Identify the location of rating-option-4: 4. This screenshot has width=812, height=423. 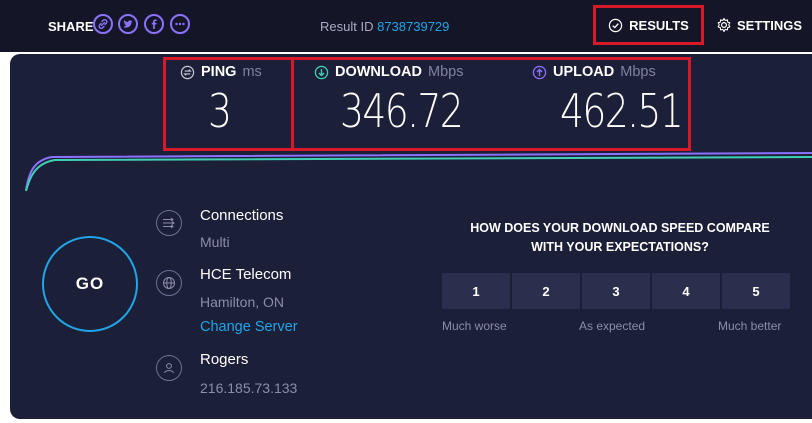
(686, 291).